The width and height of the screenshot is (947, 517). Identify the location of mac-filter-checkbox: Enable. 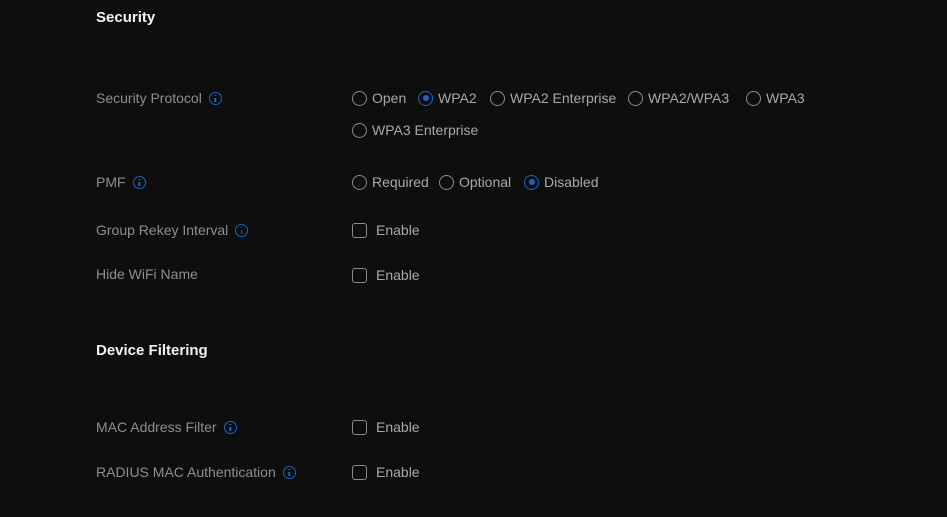
(386, 427).